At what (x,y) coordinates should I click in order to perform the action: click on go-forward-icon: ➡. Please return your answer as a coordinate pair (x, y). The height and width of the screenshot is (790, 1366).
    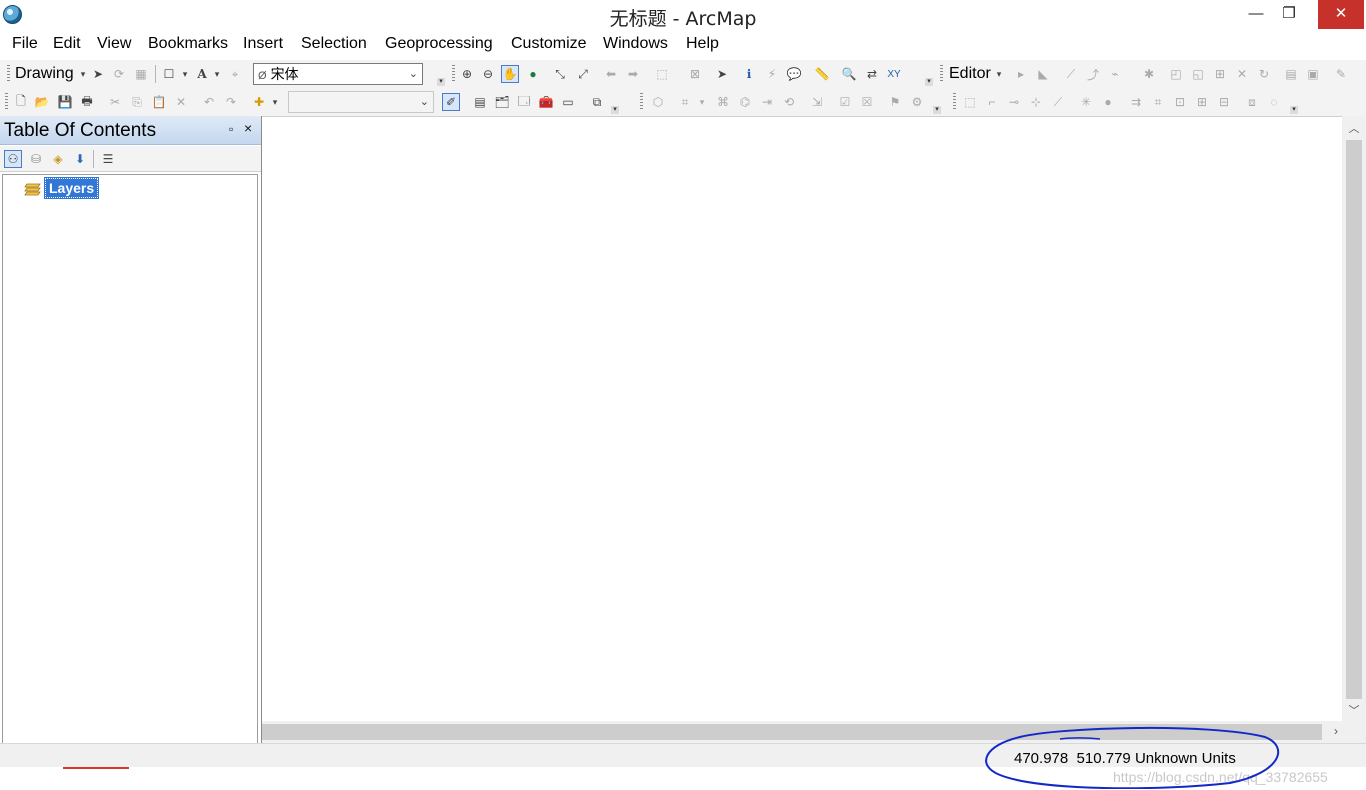
    Looking at the image, I should click on (633, 74).